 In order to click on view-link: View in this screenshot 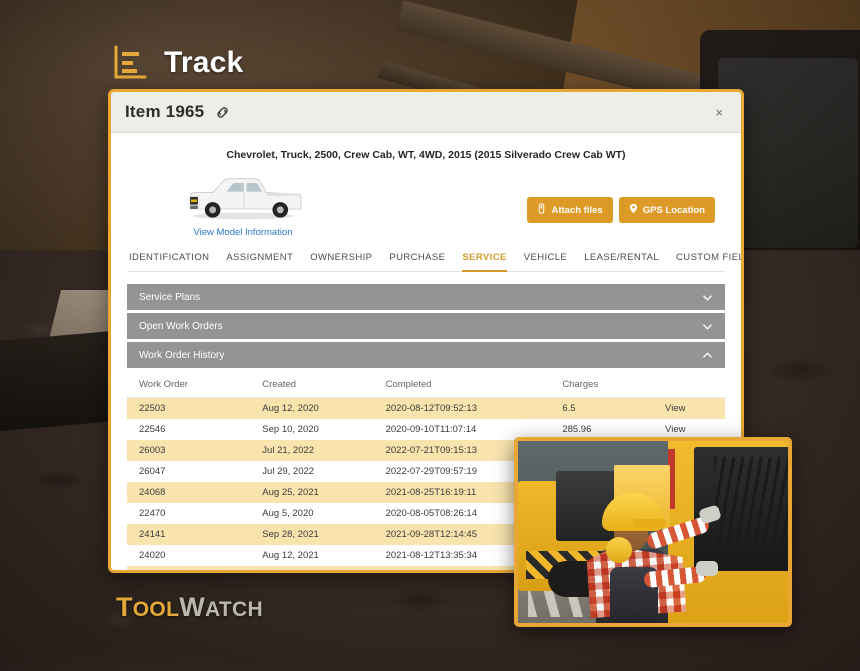, I will do `click(689, 409)`.